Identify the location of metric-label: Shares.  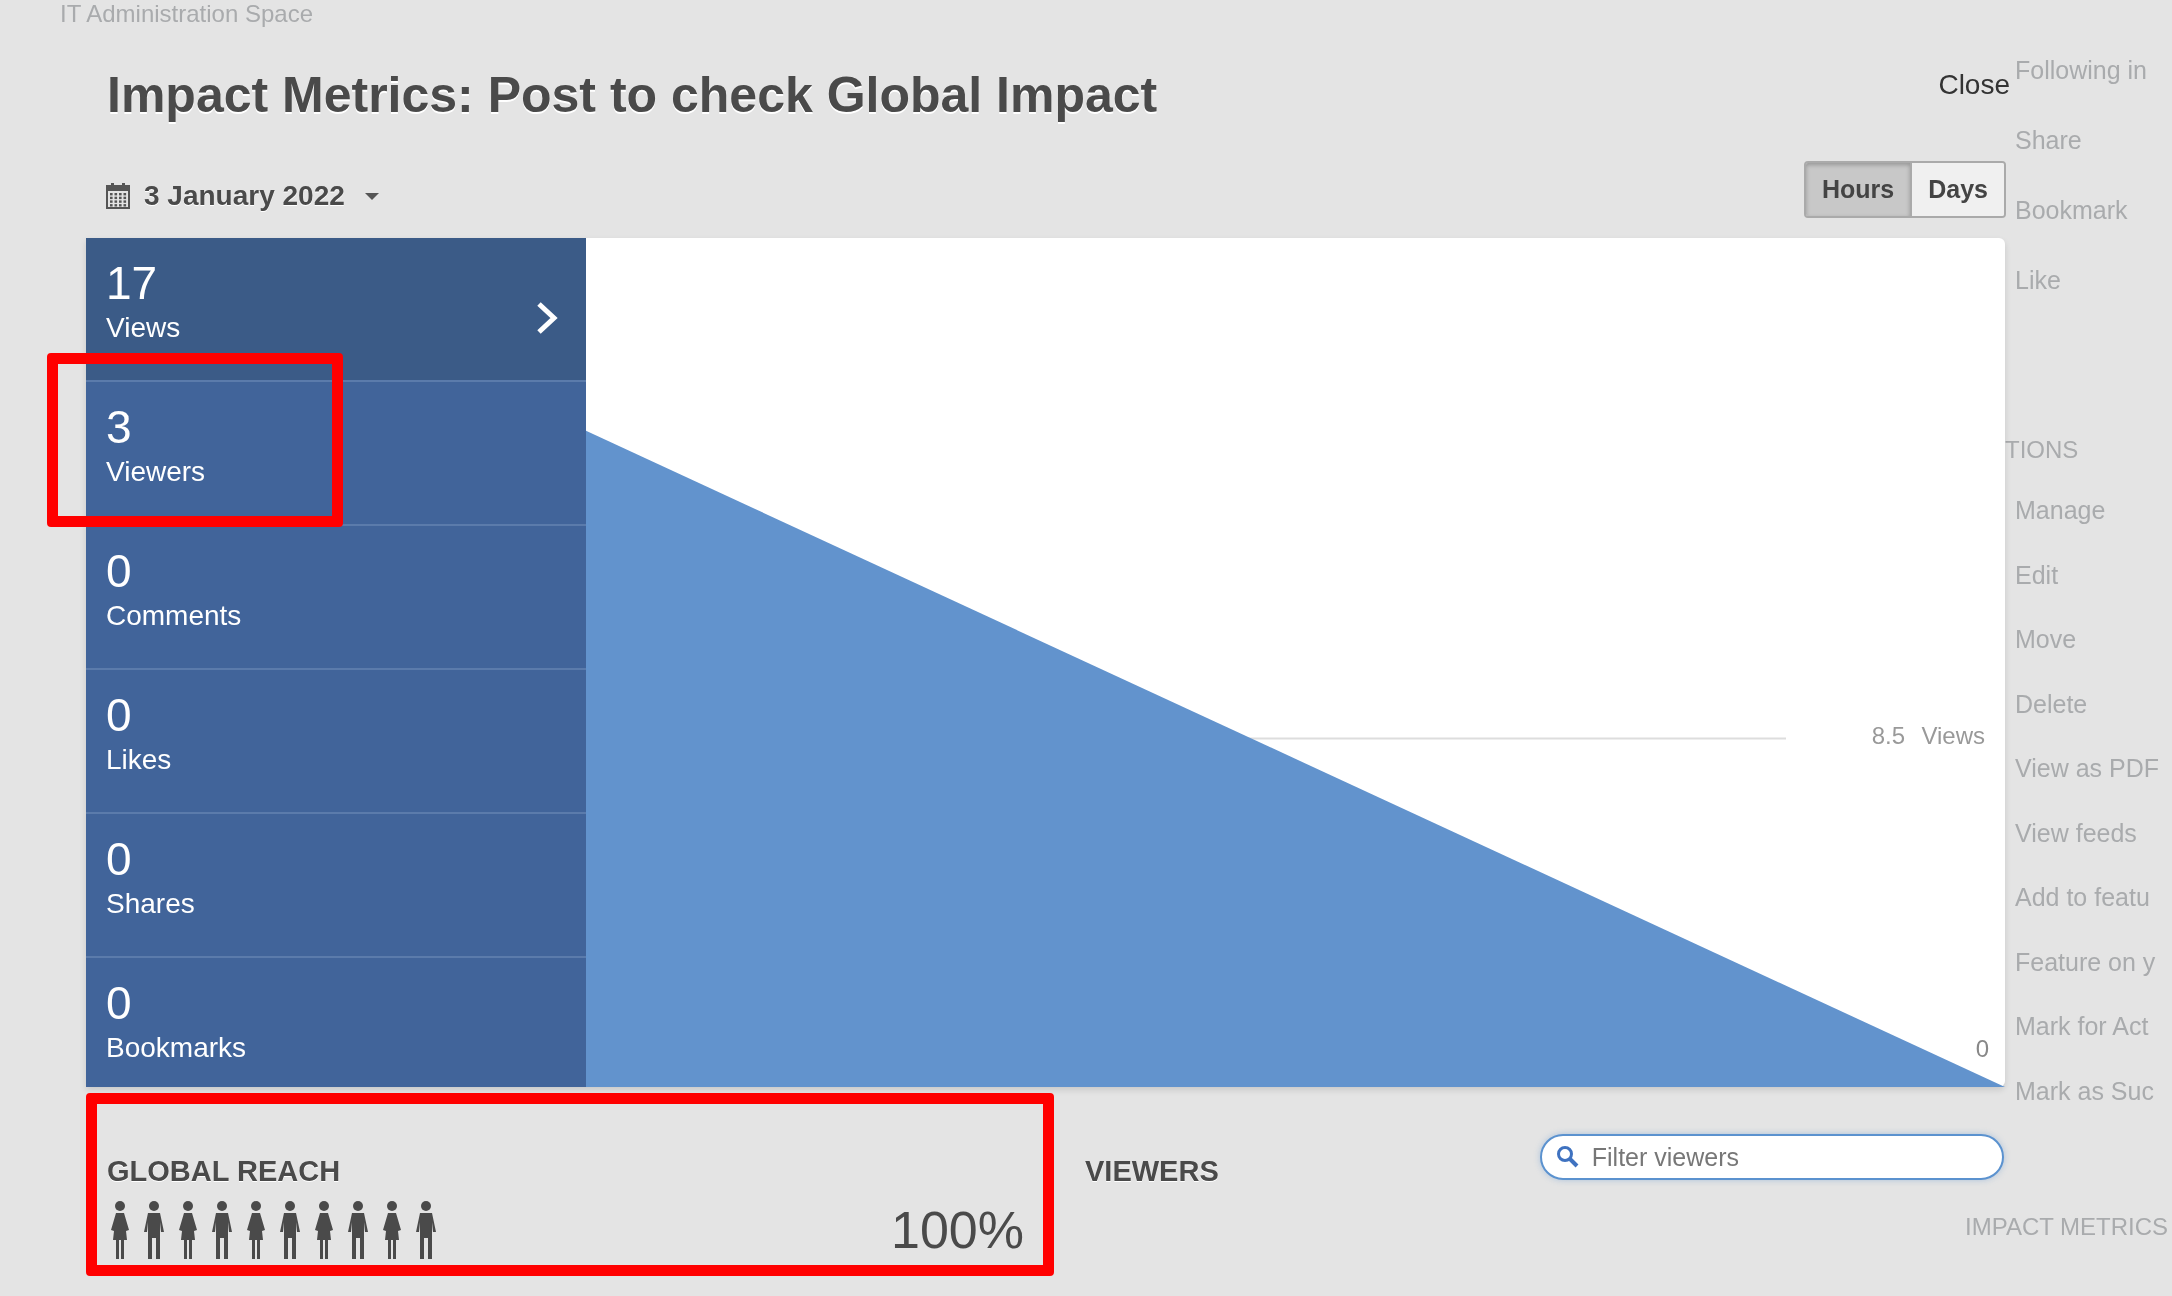
(150, 904).